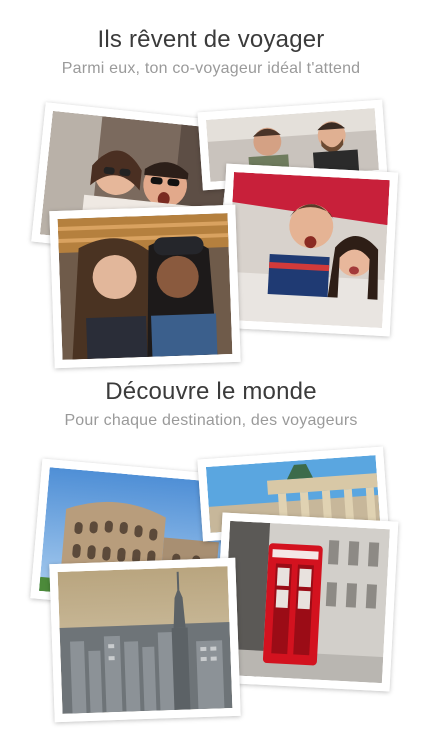 The width and height of the screenshot is (422, 750). I want to click on photo-red-phone-box-image, so click(306, 602).